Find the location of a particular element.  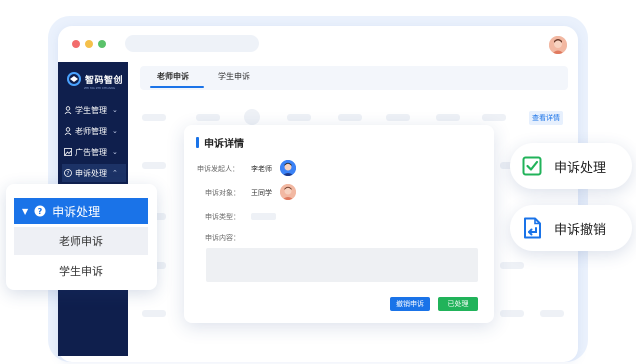

undo-document-icon is located at coordinates (532, 228).